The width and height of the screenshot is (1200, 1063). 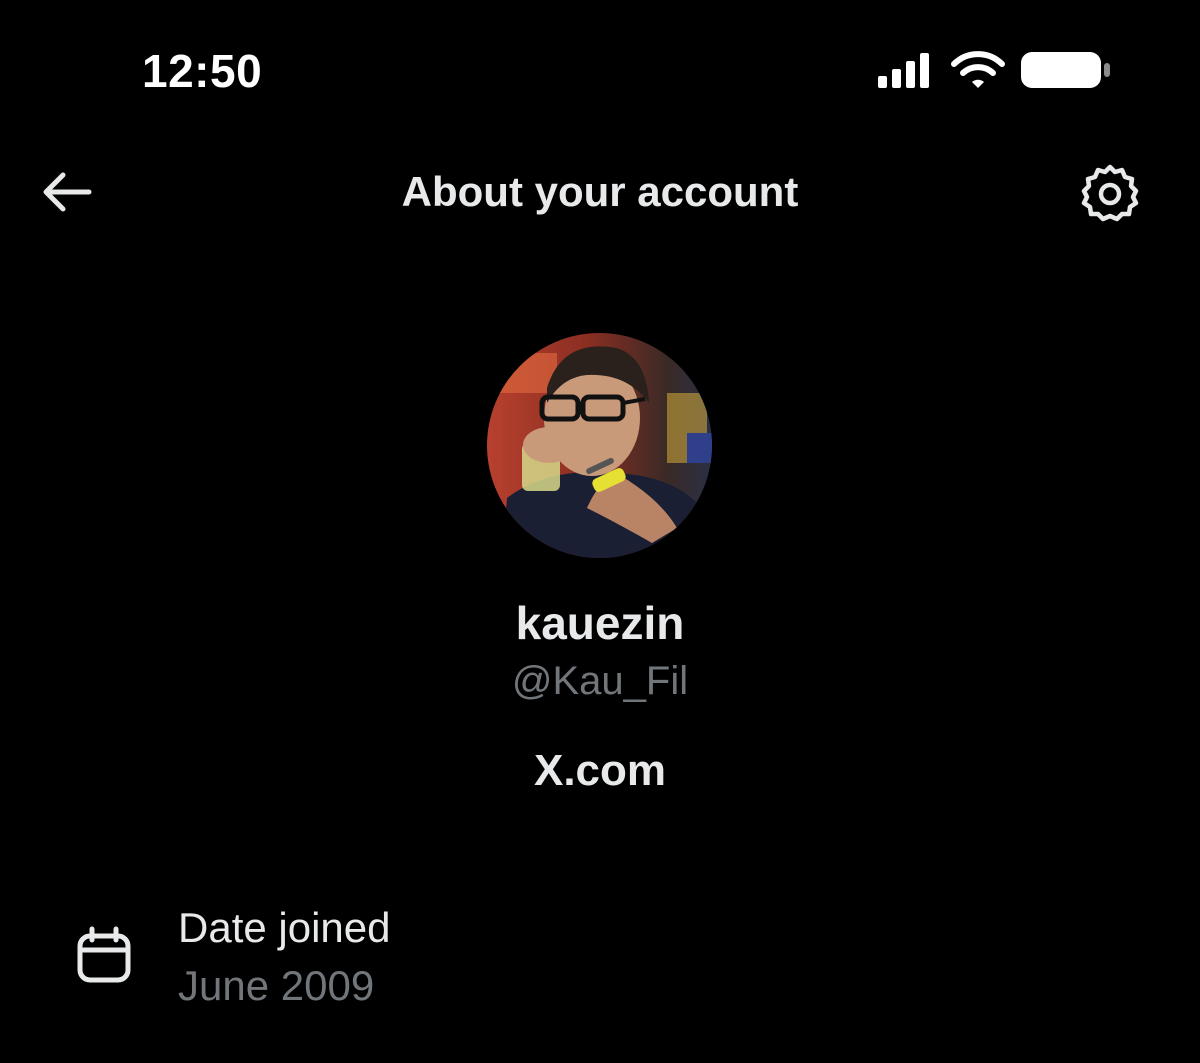 I want to click on cellular-signal-icon, so click(x=906, y=72).